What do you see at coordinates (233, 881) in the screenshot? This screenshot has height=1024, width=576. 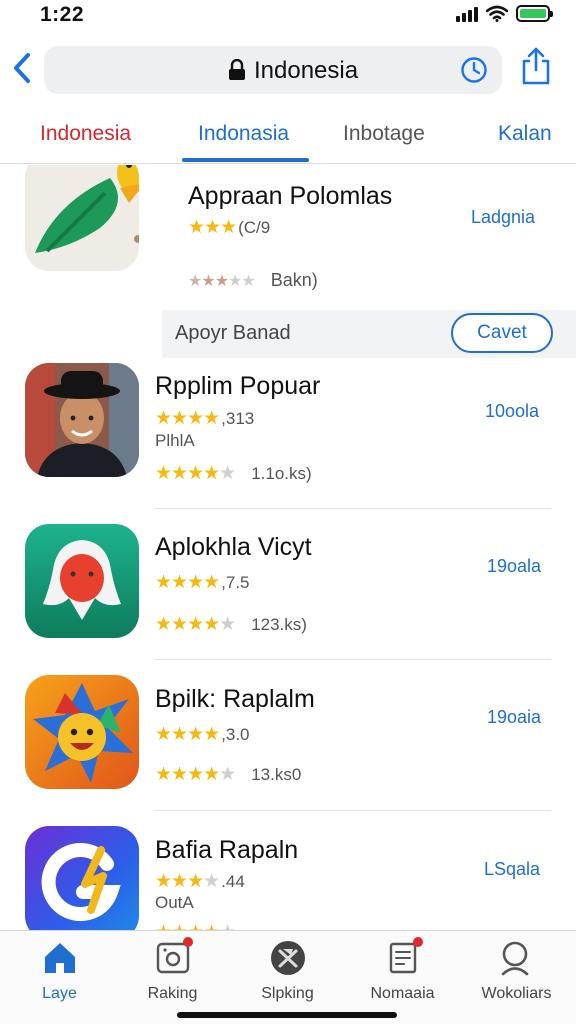 I see `rating-value: .44` at bounding box center [233, 881].